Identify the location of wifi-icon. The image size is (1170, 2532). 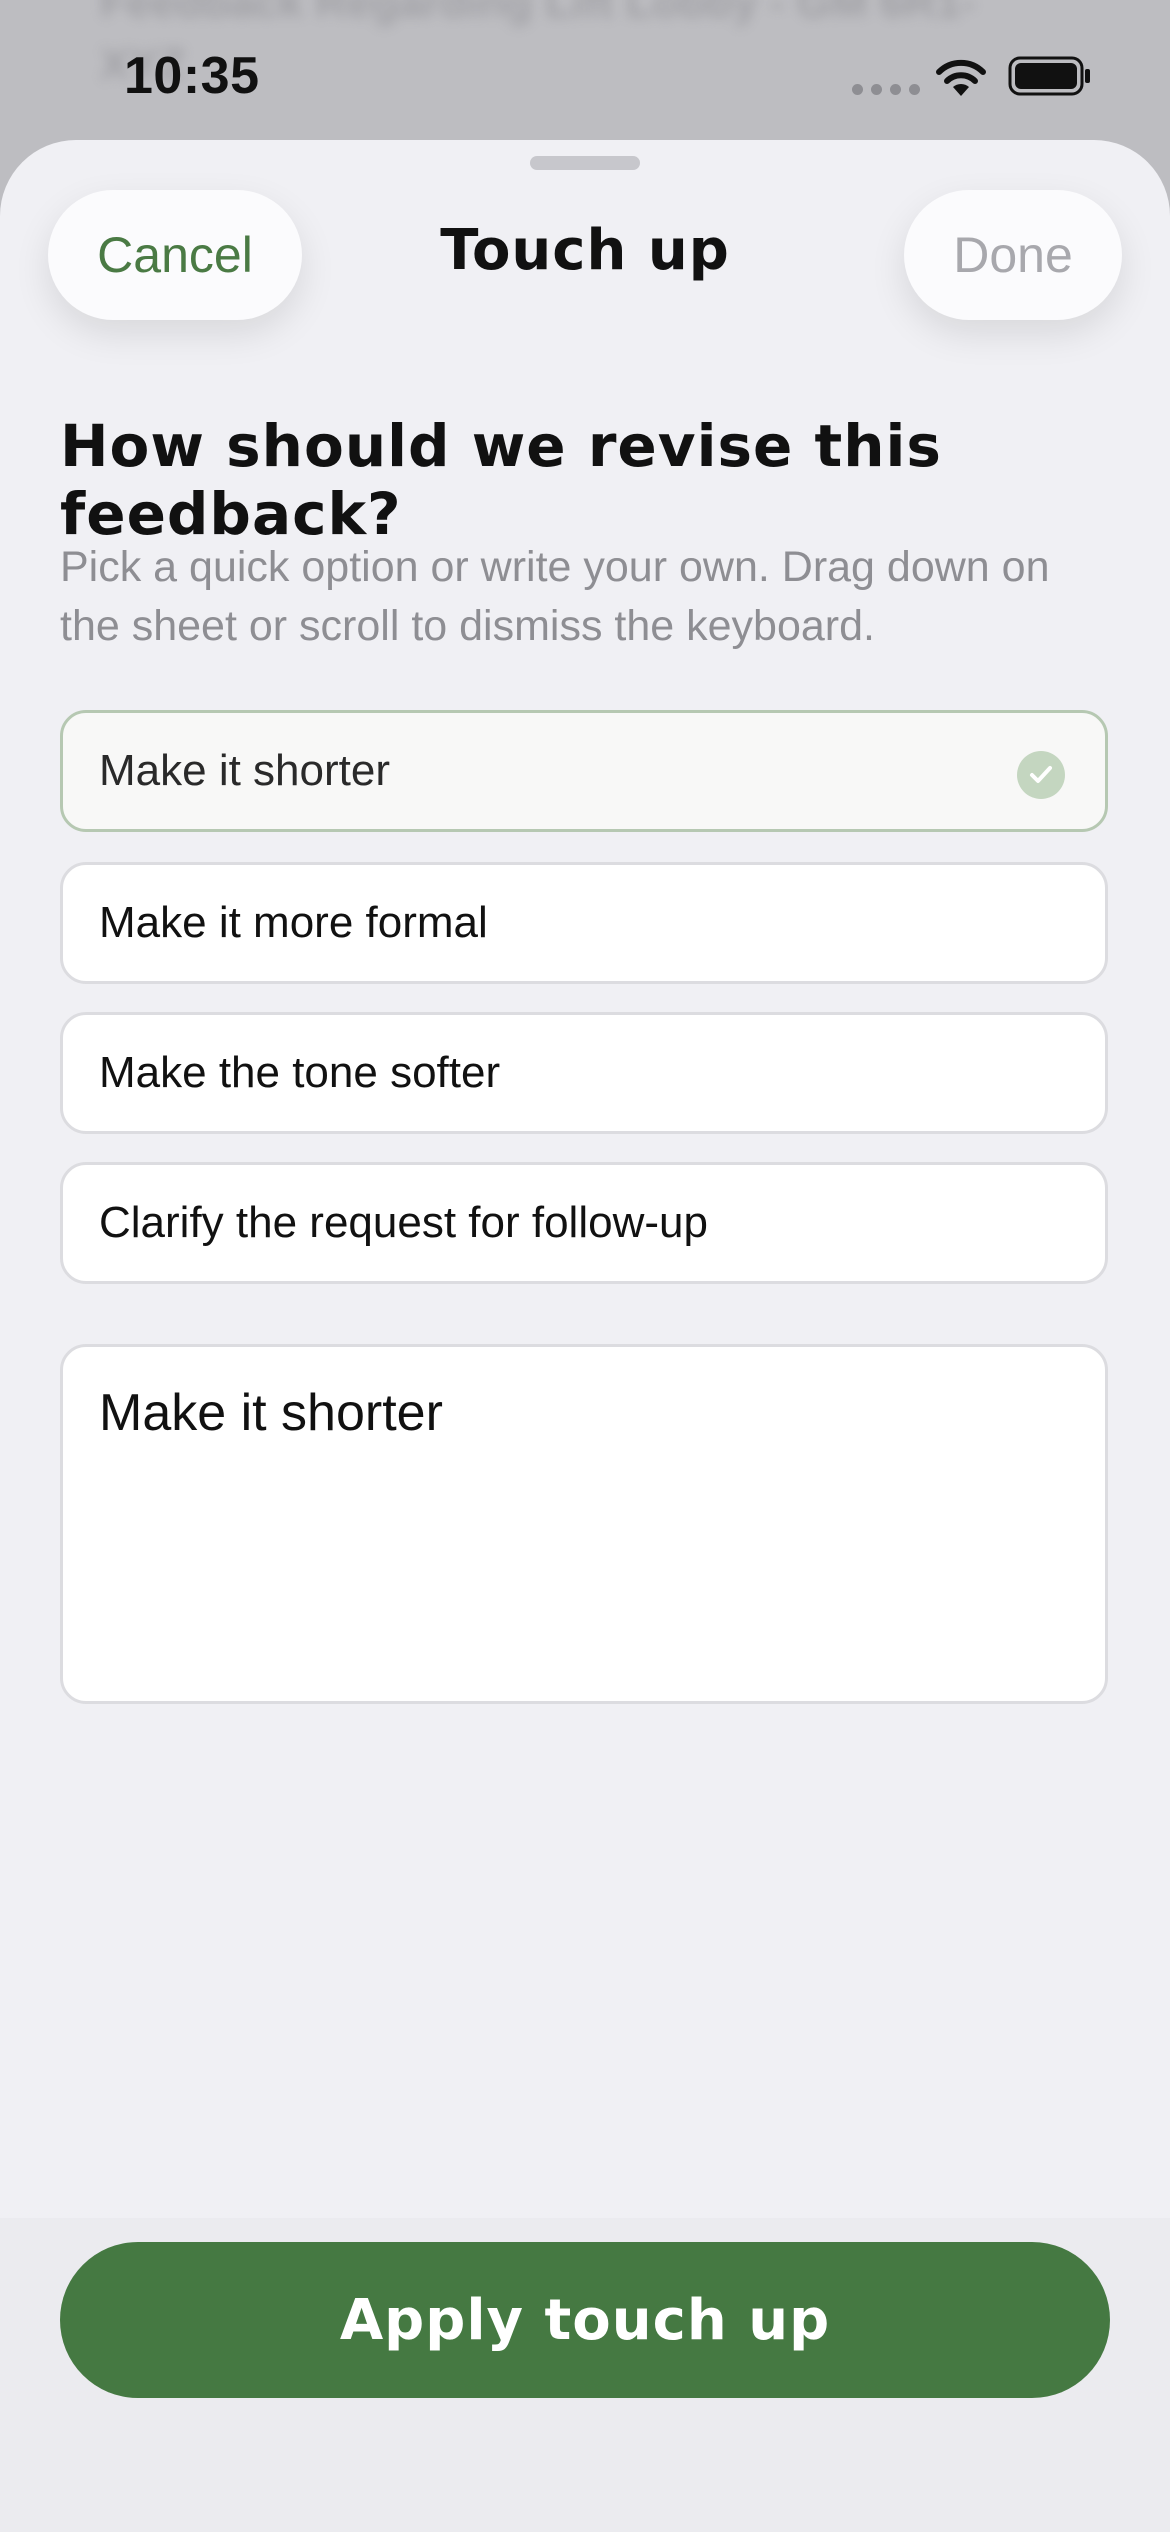
(961, 77).